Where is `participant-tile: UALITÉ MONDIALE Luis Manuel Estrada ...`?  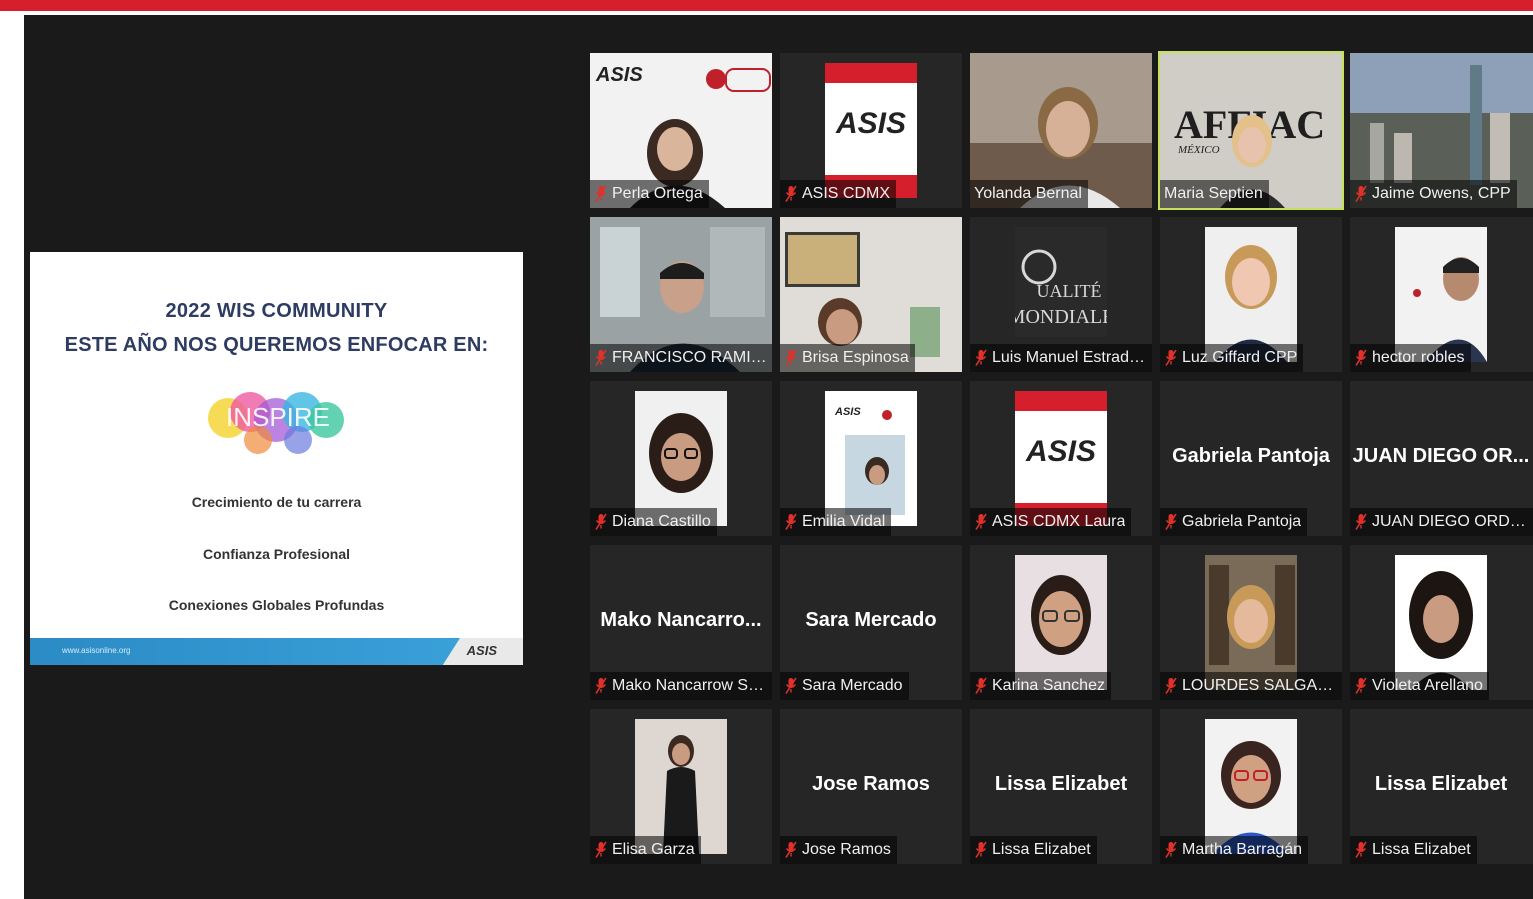
participant-tile: UALITÉ MONDIALE Luis Manuel Estrada ... is located at coordinates (1061, 294).